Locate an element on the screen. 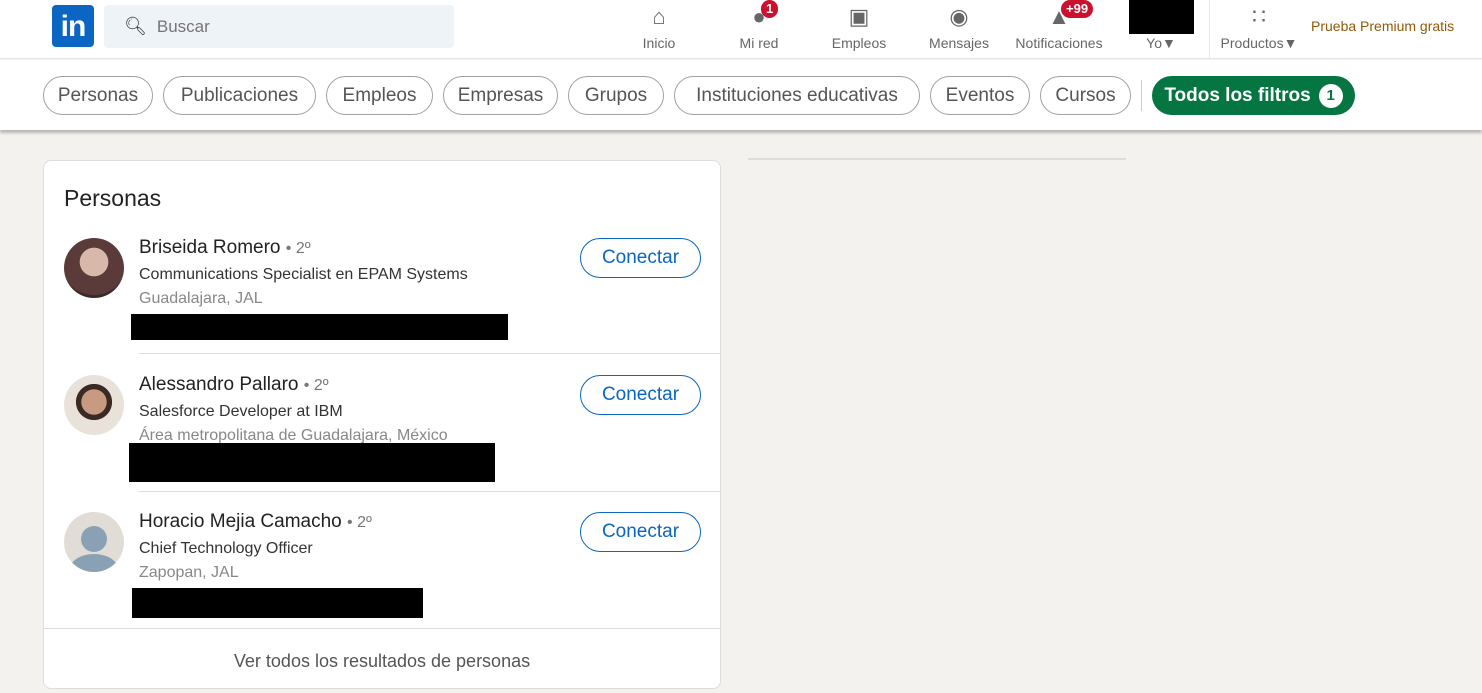 This screenshot has width=1482, height=693. right-rail-divider is located at coordinates (937, 159).